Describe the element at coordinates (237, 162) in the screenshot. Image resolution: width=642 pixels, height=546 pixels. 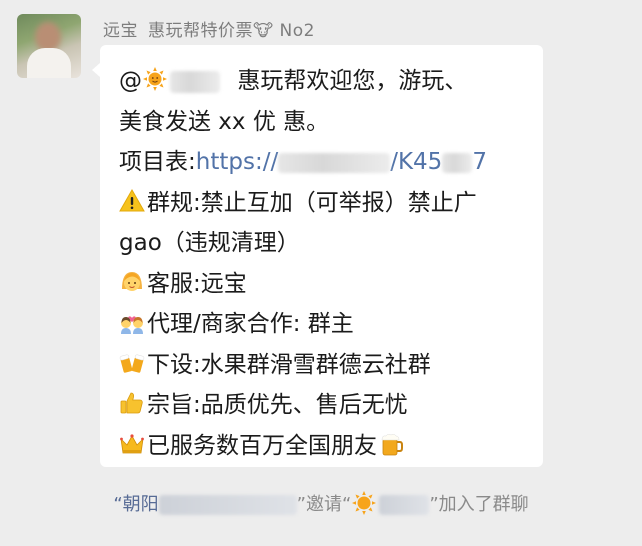
I see `link-start: https://` at that location.